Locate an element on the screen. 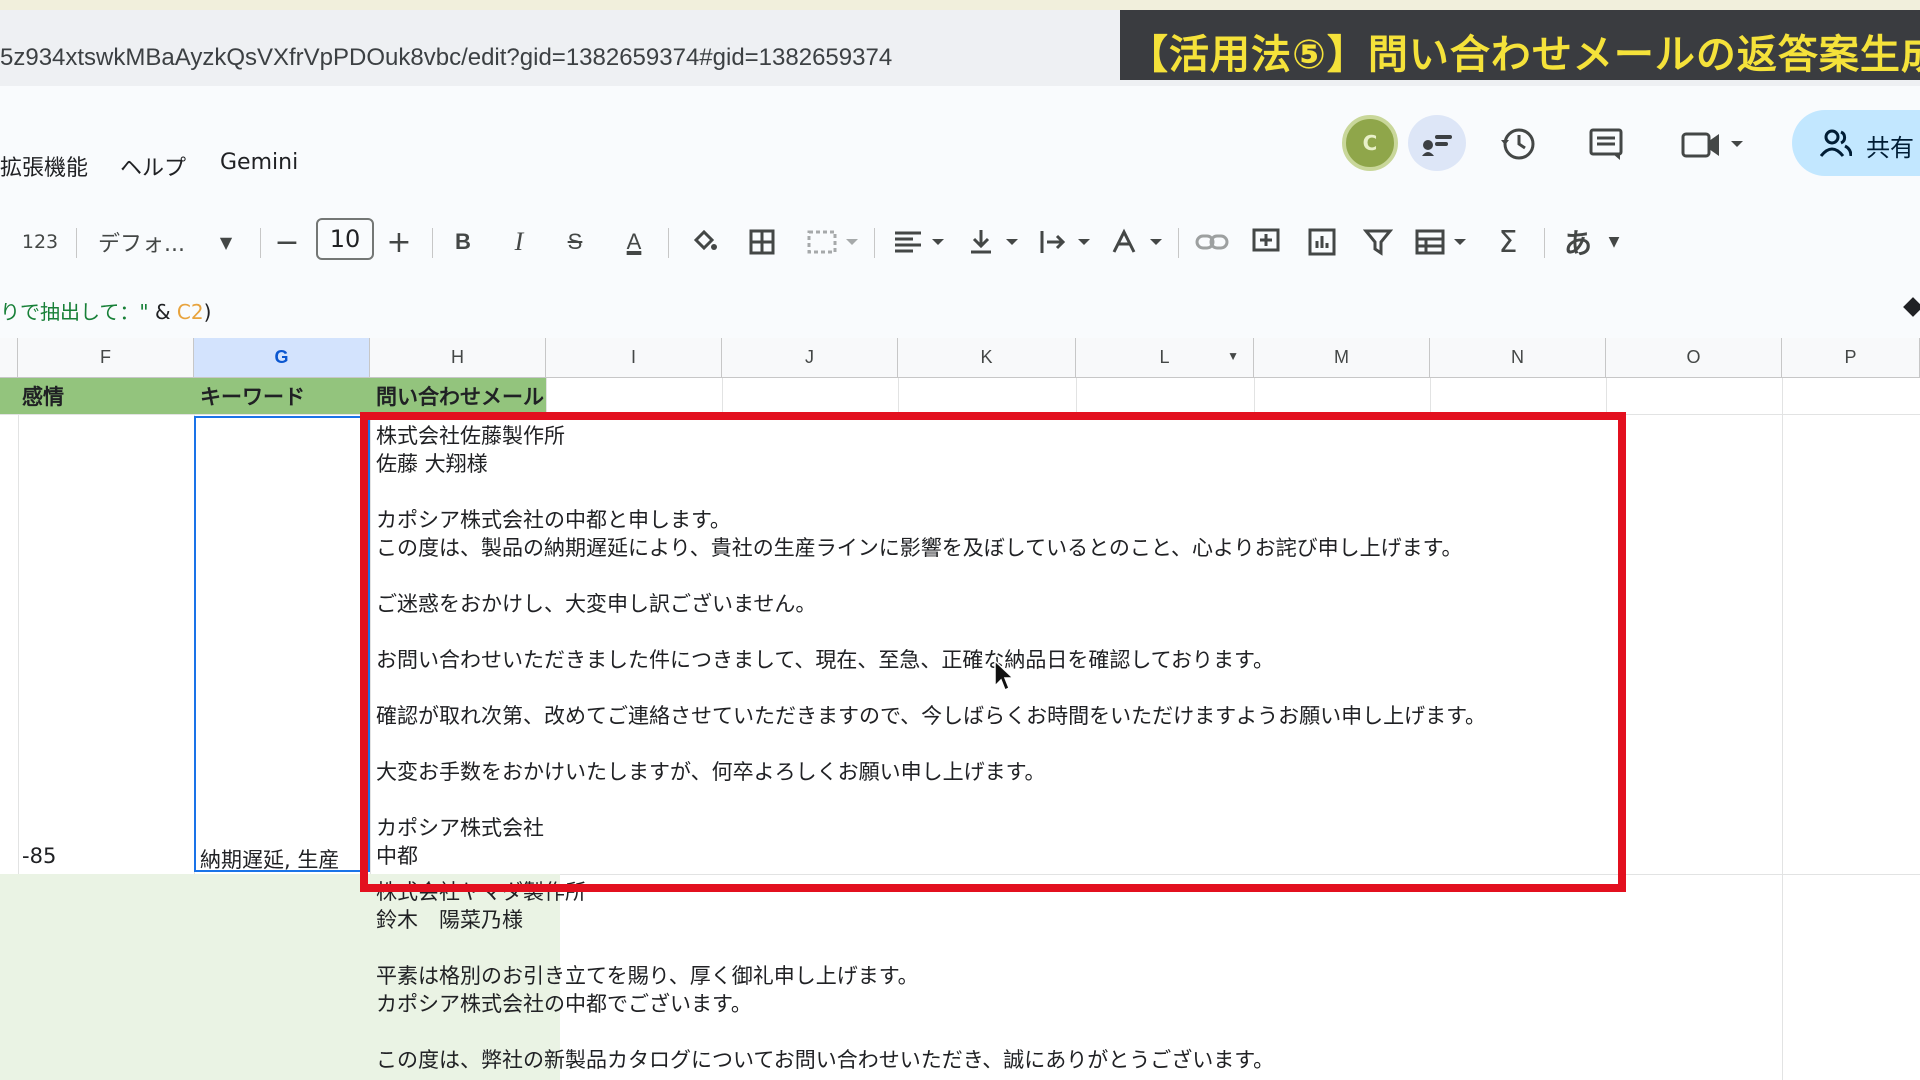  top-strip is located at coordinates (960, 5).